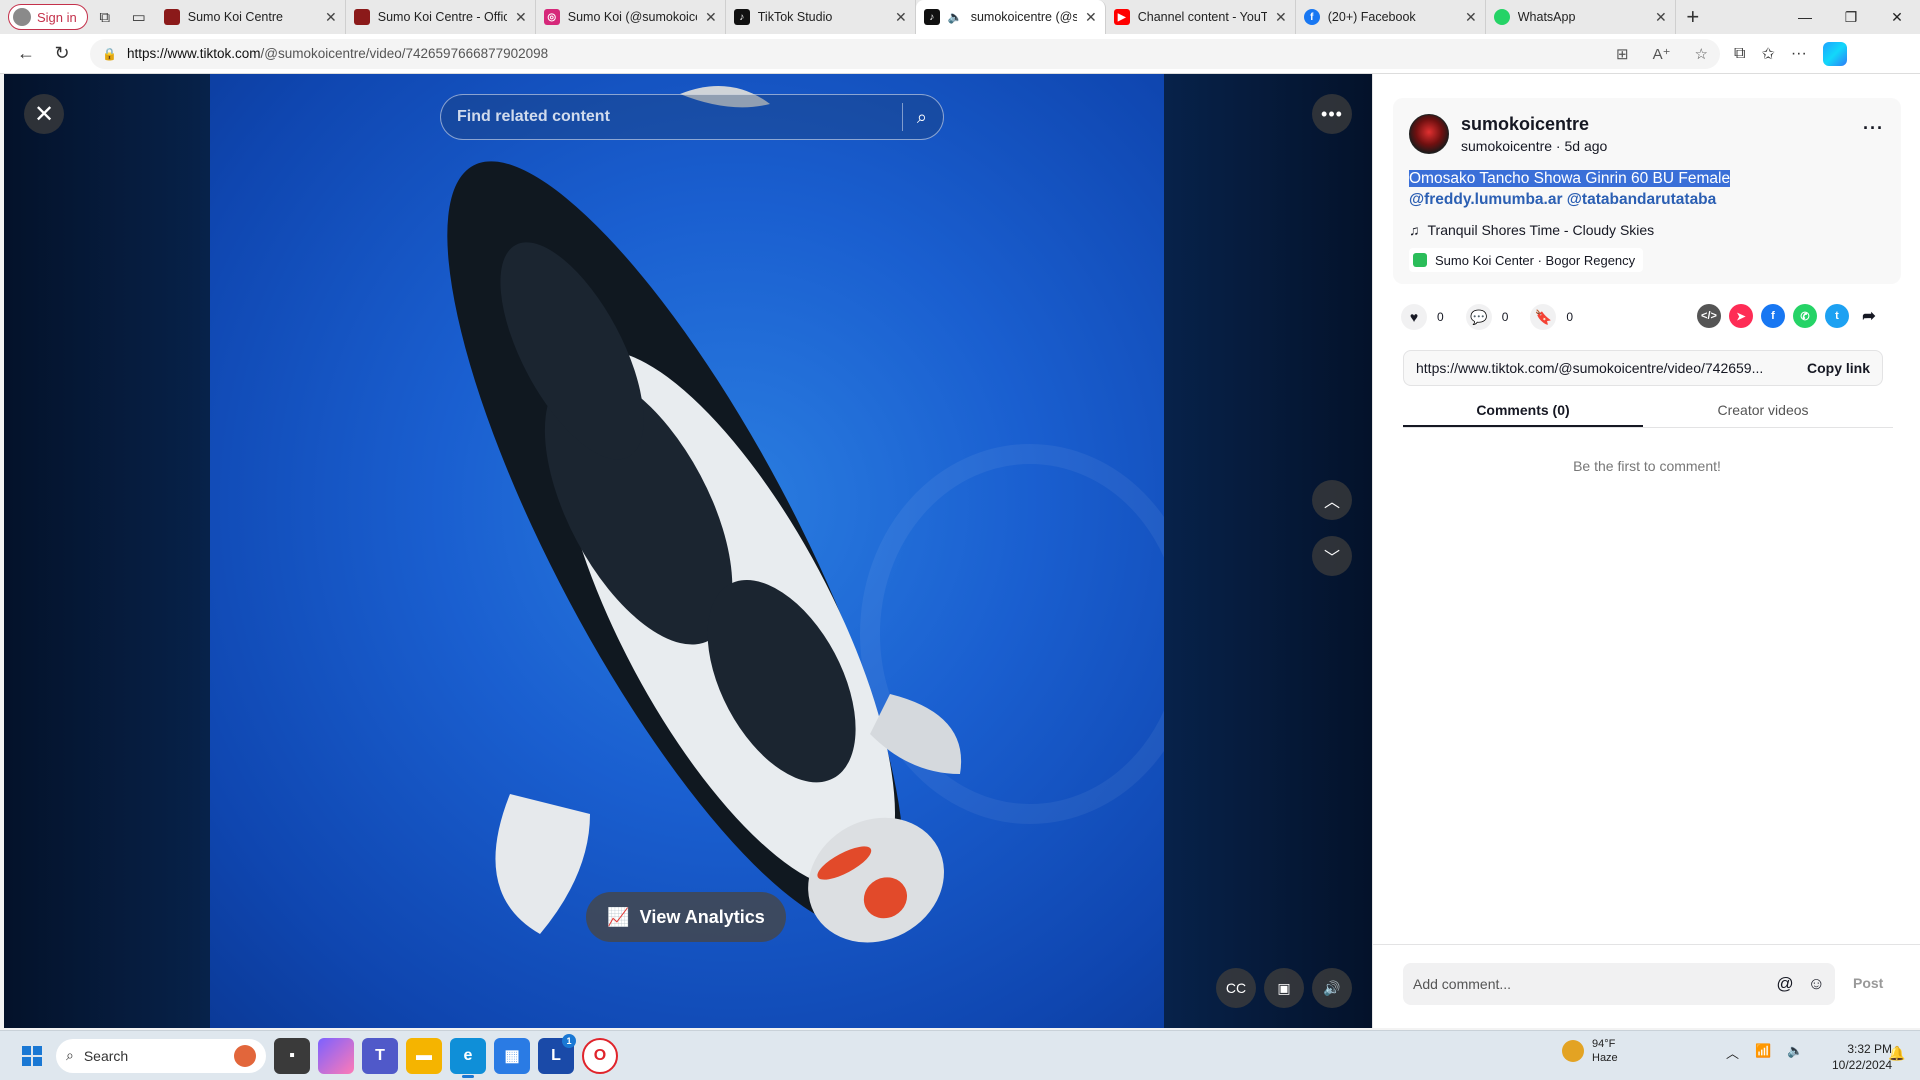 This screenshot has height=1080, width=1920. I want to click on tab-title: TikTok Studio, so click(795, 17).